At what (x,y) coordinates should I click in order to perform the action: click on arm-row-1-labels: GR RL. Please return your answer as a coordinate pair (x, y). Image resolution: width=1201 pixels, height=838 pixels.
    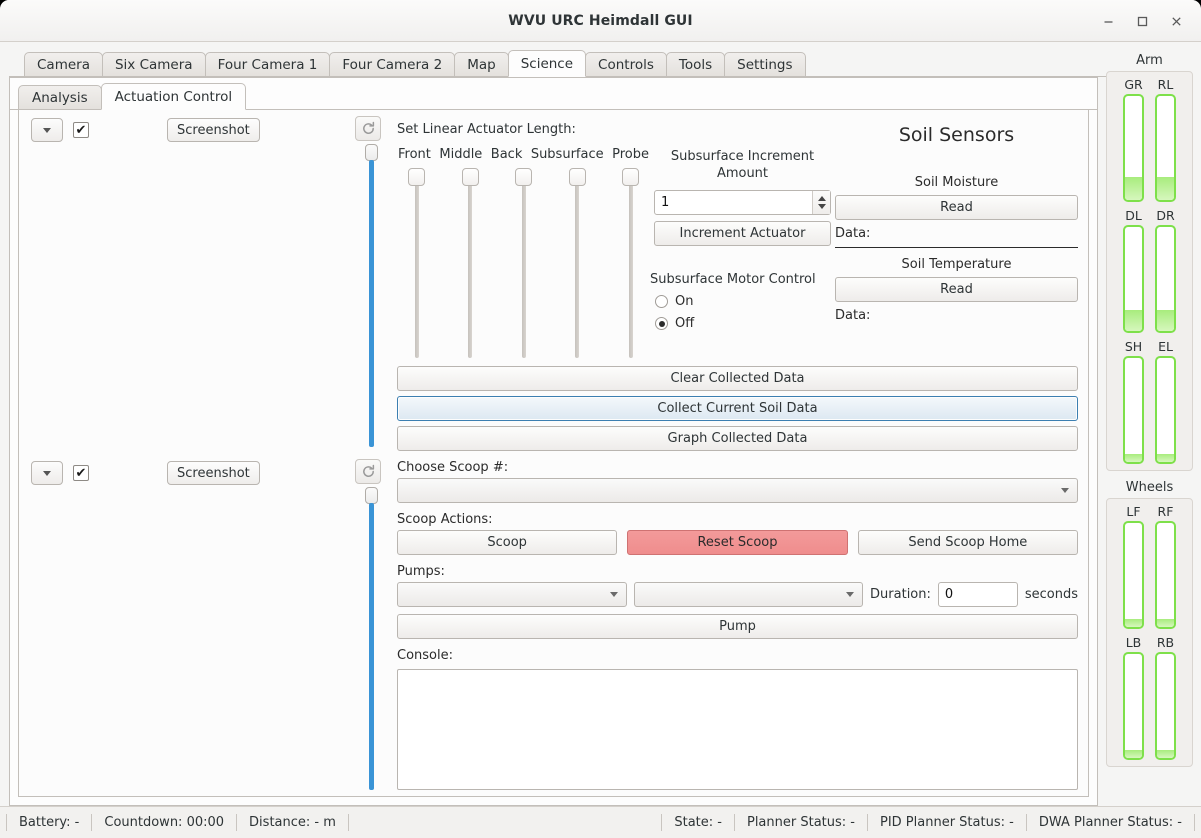
    Looking at the image, I should click on (1149, 84).